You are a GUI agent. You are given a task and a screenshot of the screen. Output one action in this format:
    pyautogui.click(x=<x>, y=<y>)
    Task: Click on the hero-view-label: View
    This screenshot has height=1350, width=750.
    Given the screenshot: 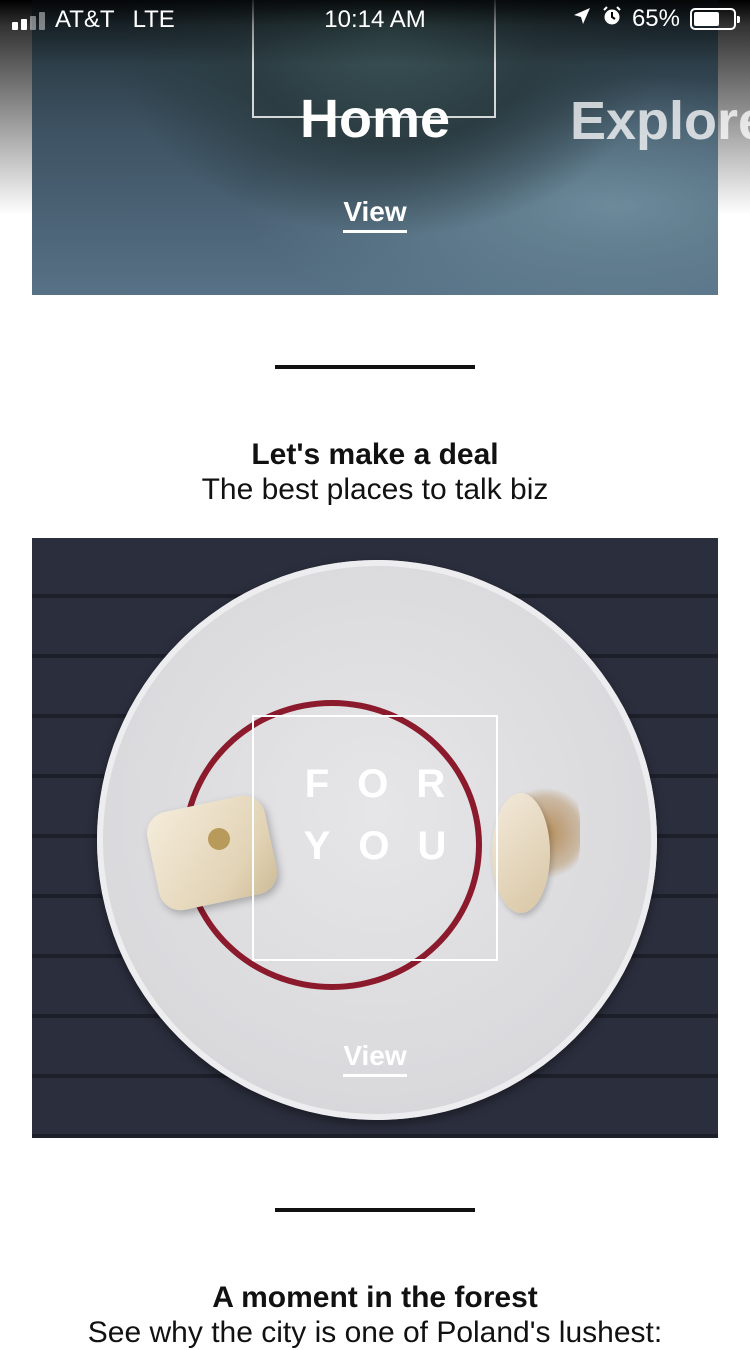 What is the action you would take?
    pyautogui.click(x=375, y=214)
    